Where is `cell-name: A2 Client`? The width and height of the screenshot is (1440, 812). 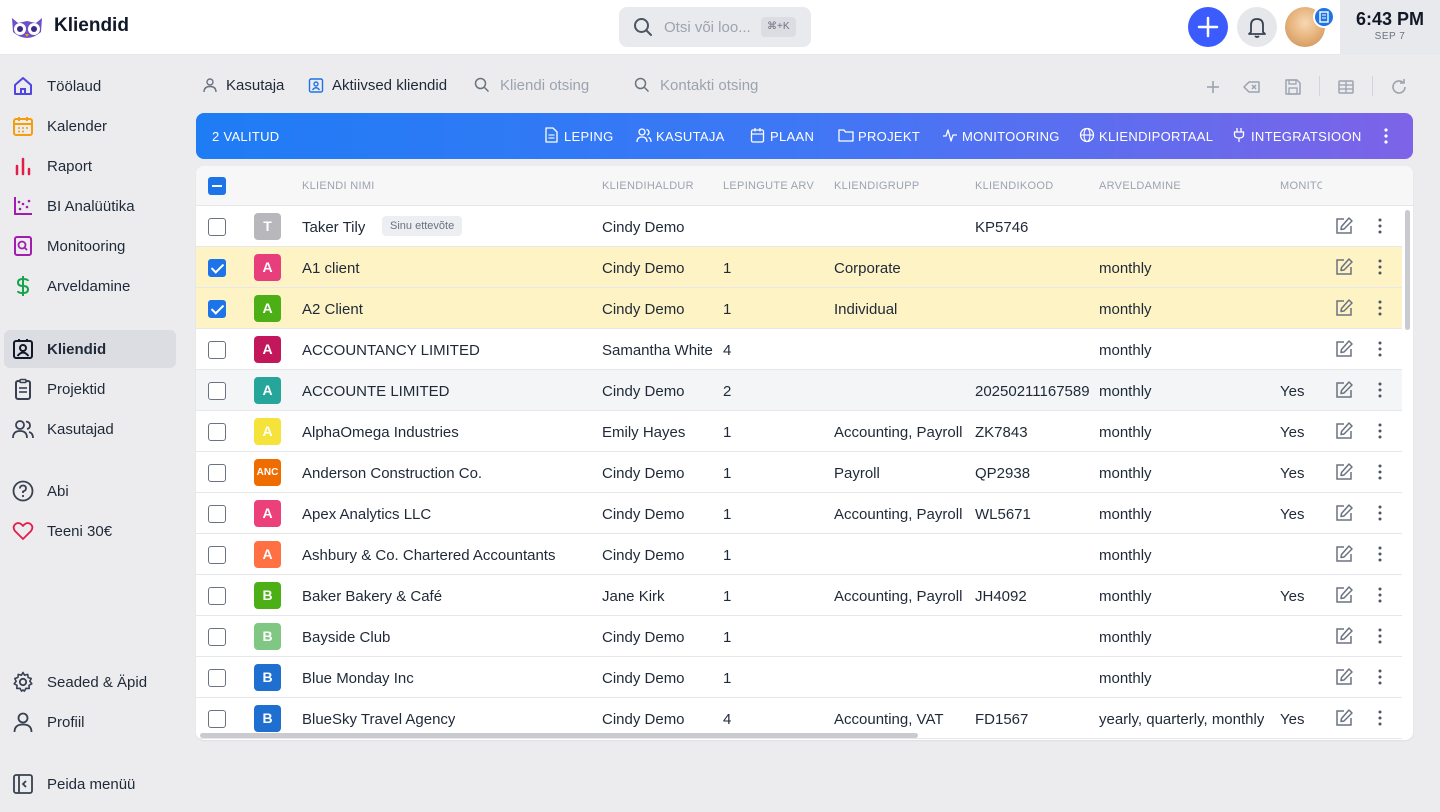
cell-name: A2 Client is located at coordinates (332, 309).